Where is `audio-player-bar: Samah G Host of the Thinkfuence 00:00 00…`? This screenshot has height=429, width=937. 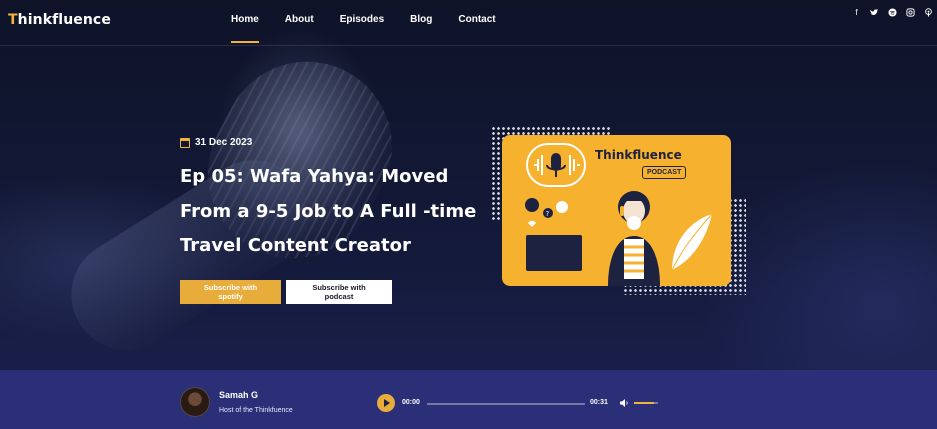 audio-player-bar: Samah G Host of the Thinkfuence 00:00 00… is located at coordinates (468, 399).